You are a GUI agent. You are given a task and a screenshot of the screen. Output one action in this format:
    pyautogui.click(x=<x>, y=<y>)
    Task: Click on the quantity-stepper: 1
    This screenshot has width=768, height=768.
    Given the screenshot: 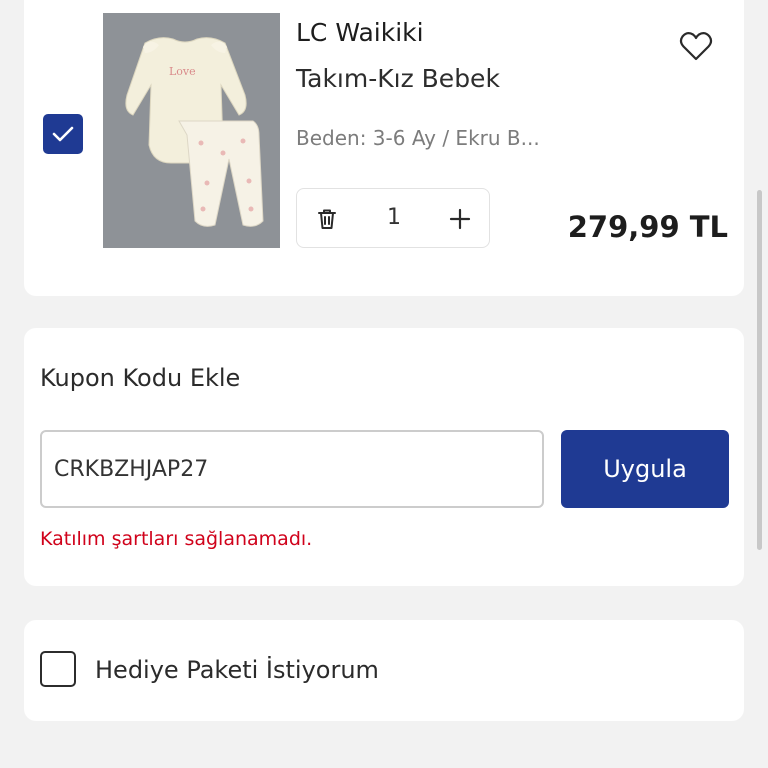 What is the action you would take?
    pyautogui.click(x=393, y=218)
    